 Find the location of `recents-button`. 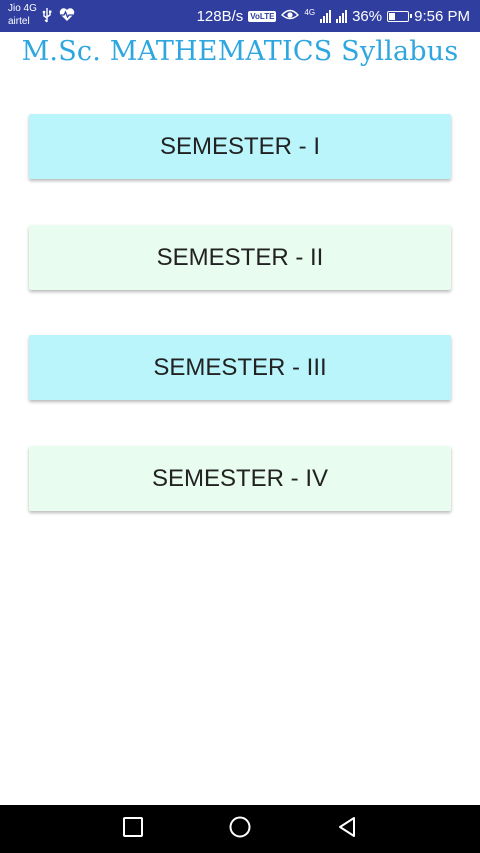

recents-button is located at coordinates (133, 829).